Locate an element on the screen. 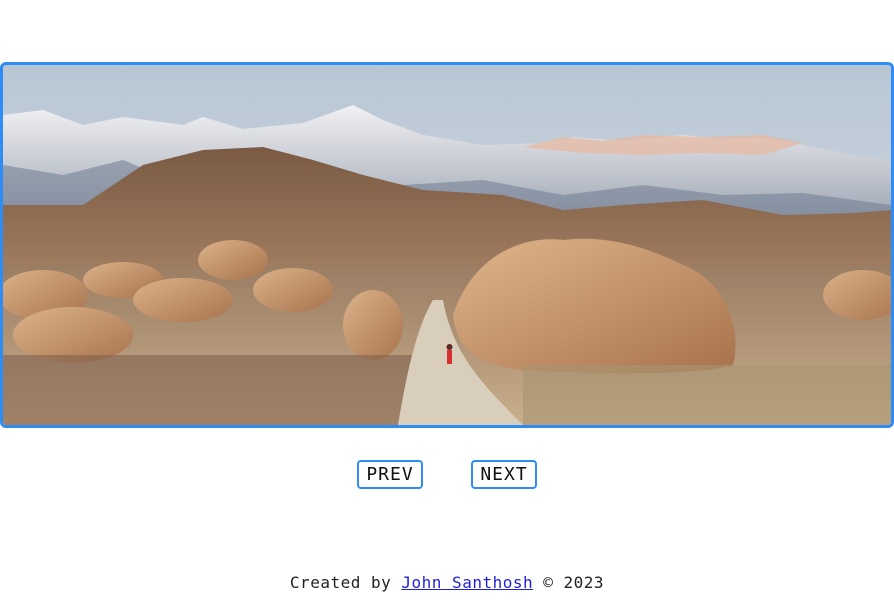 This screenshot has height=607, width=894. prev-button: PREV is located at coordinates (390, 474).